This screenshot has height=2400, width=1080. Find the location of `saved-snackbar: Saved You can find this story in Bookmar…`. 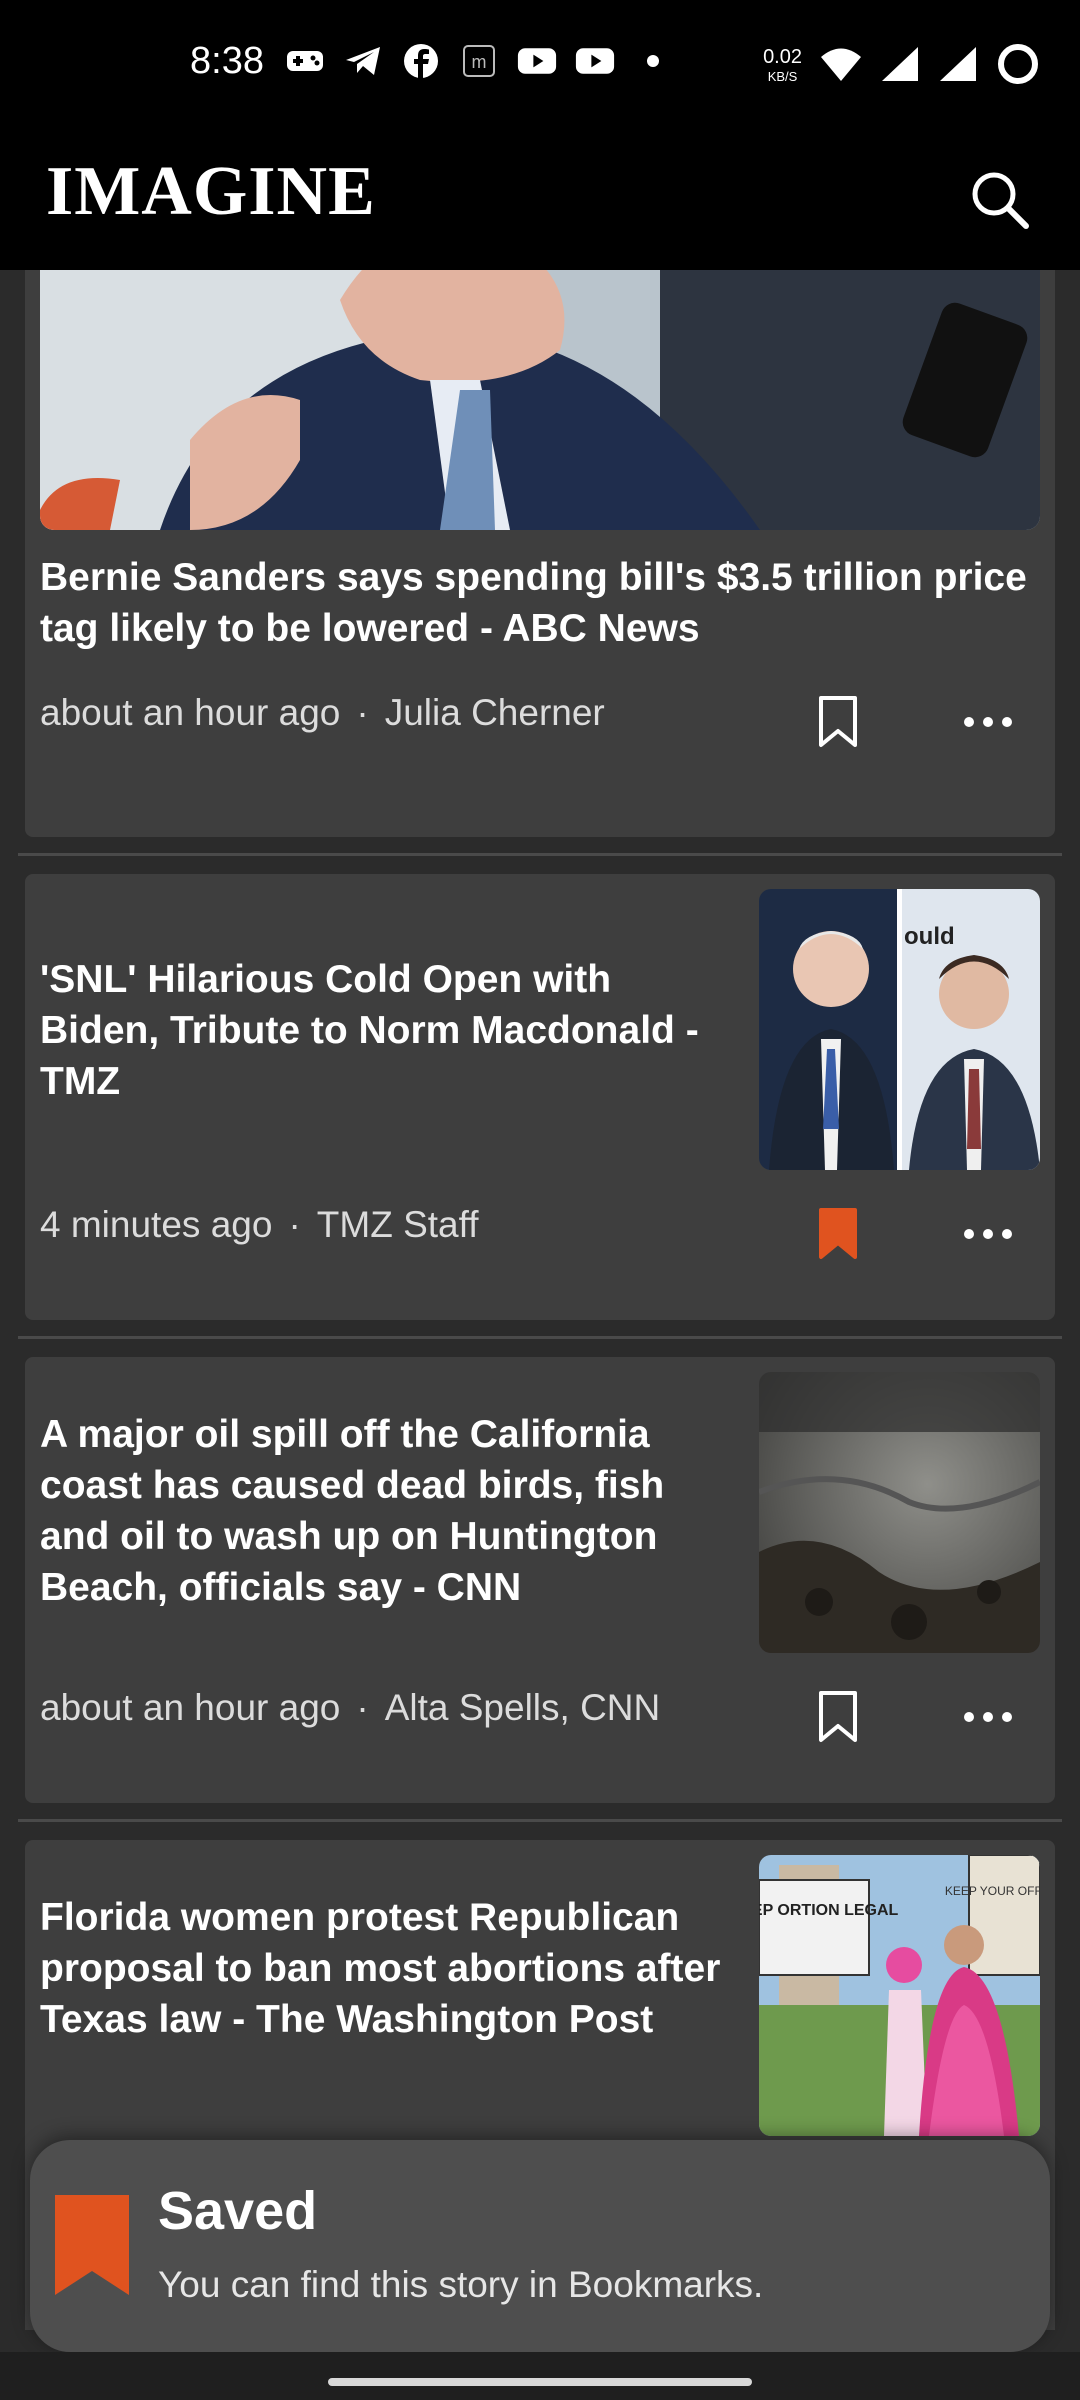

saved-snackbar: Saved You can find this story in Bookmar… is located at coordinates (540, 2246).